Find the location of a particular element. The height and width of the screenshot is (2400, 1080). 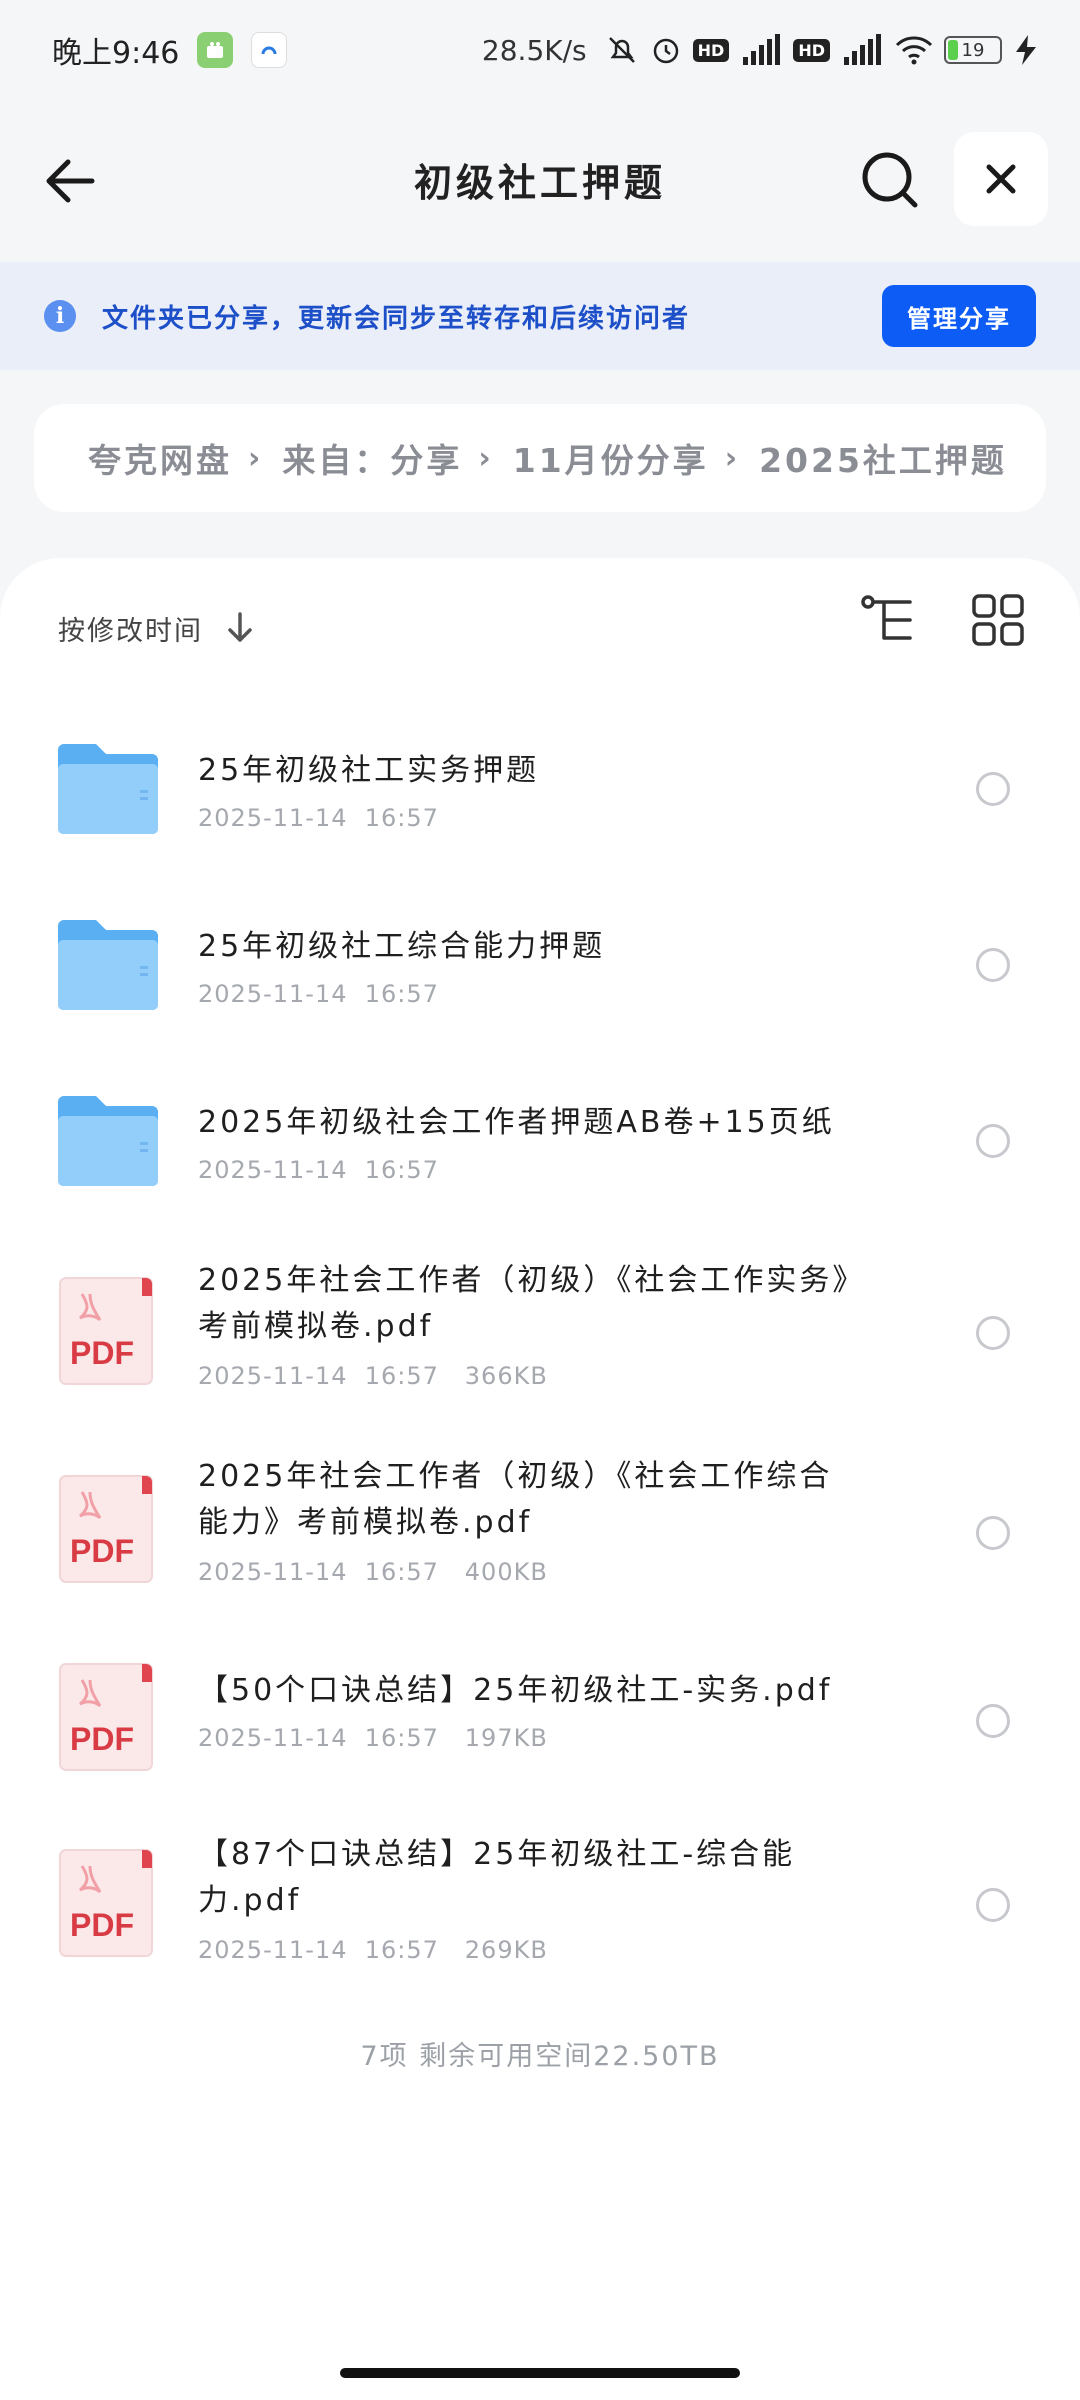

close-button is located at coordinates (1001, 179).